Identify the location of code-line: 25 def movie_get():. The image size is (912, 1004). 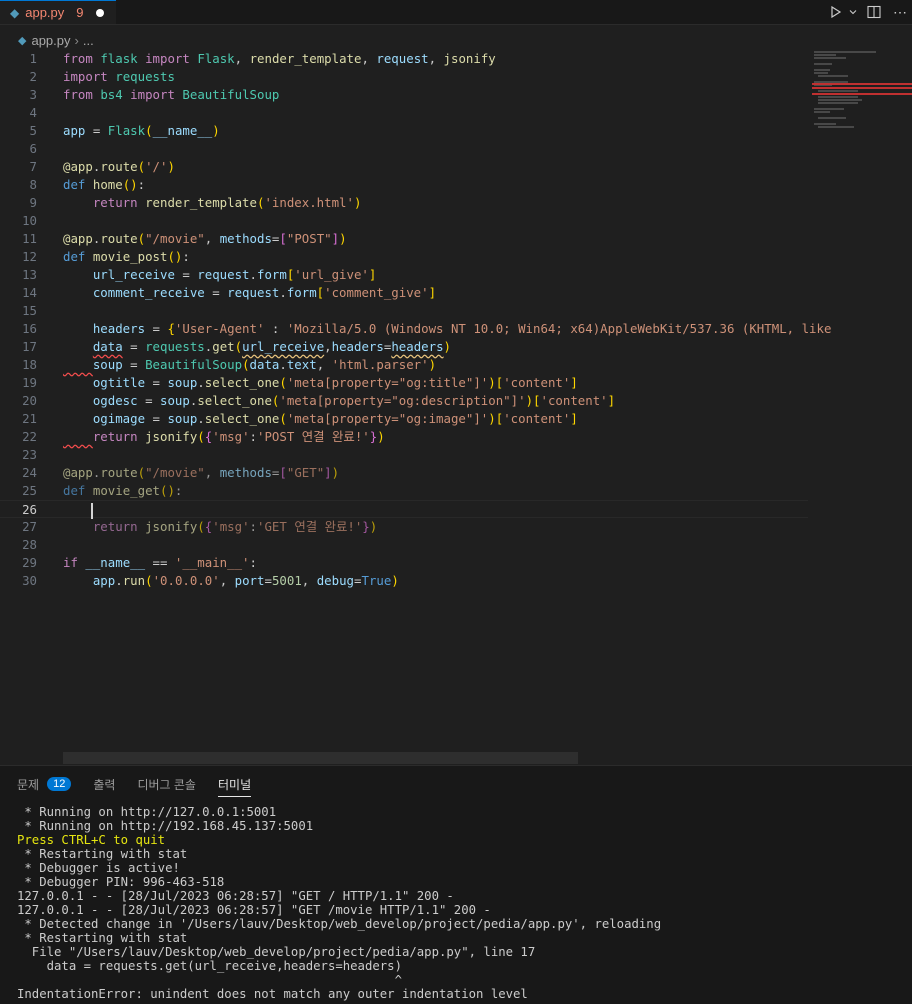
(404, 491).